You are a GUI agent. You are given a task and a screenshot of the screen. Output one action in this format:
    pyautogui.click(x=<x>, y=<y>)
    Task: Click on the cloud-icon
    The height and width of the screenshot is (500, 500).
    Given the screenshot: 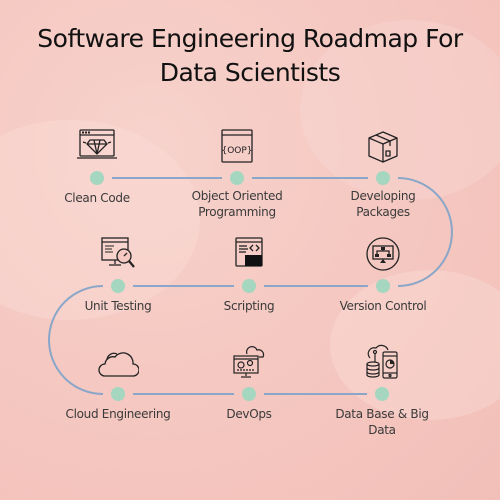 What is the action you would take?
    pyautogui.click(x=118, y=364)
    